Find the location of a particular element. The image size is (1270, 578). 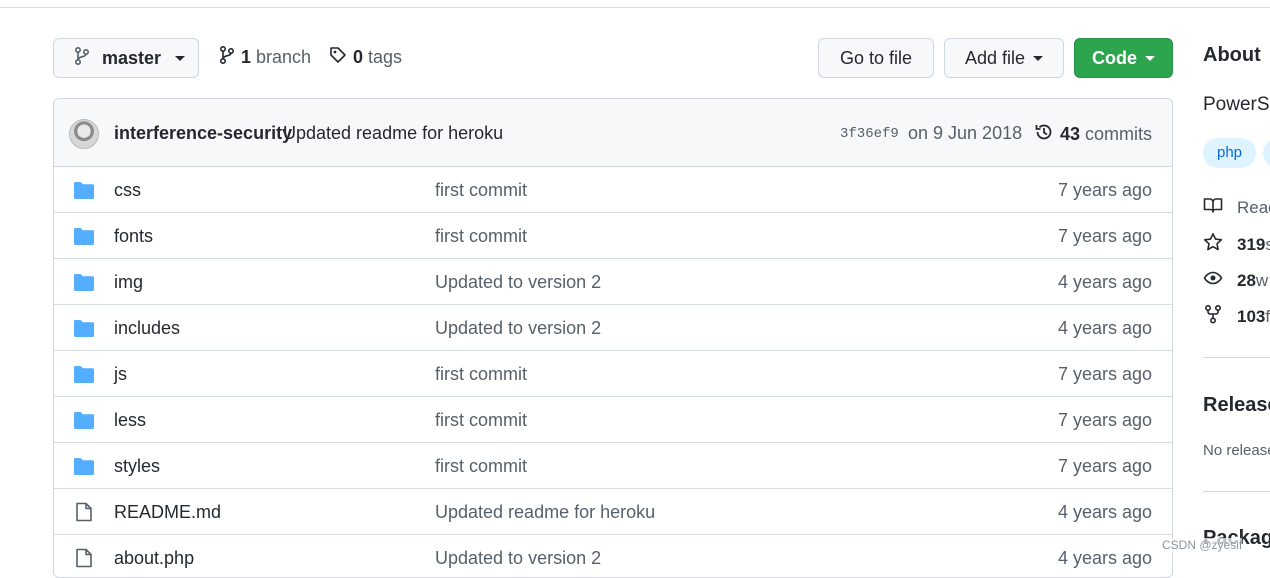

top-border is located at coordinates (635, 4).